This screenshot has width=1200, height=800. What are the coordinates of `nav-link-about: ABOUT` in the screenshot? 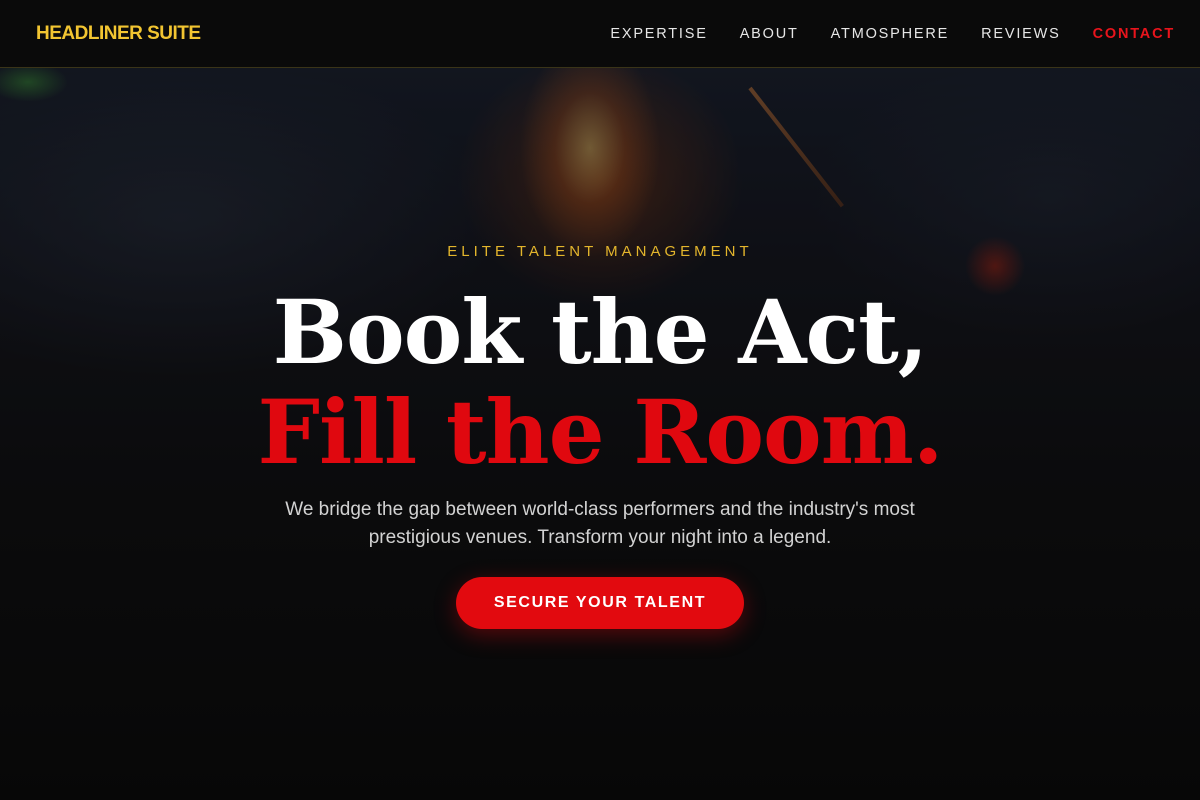 It's located at (769, 34).